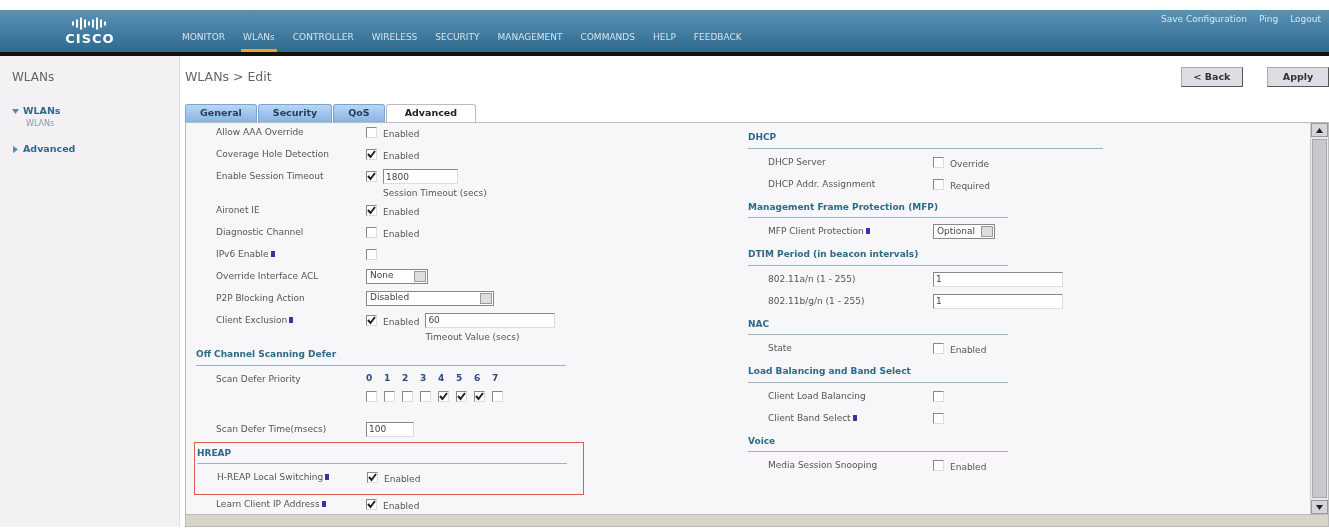  What do you see at coordinates (478, 378) in the screenshot?
I see `priority-number: 6` at bounding box center [478, 378].